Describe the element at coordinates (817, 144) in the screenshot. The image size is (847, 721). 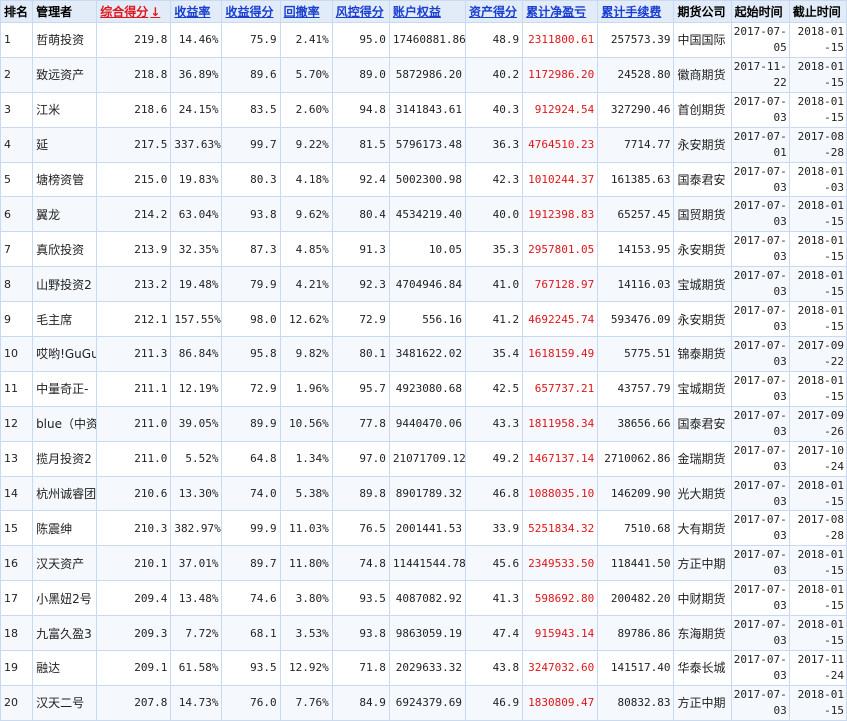
I see `end-date: 2017-08-28` at that location.